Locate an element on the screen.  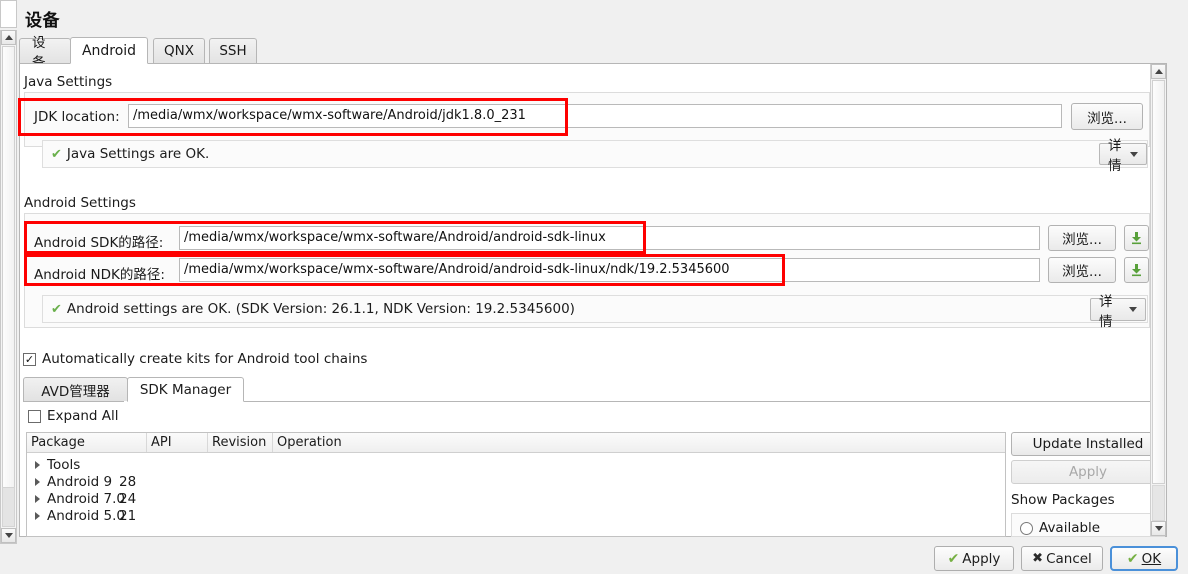
update-installed-label: Update Installed is located at coordinates (1088, 444).